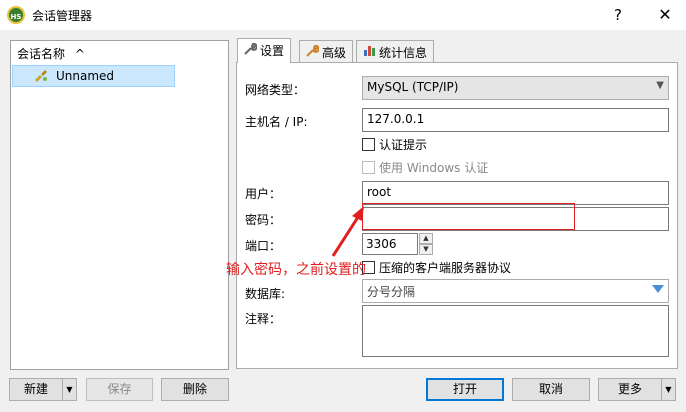 The width and height of the screenshot is (686, 412). I want to click on network-type-select: MySQL (TCP/IP) ▼, so click(515, 88).